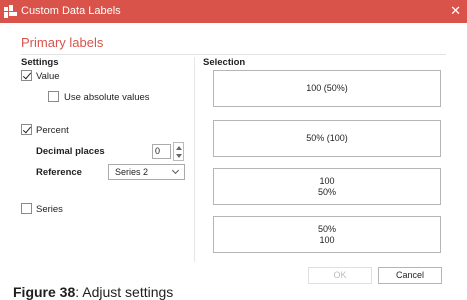 Image resolution: width=467 pixels, height=300 pixels. I want to click on chevron-down-icon, so click(175, 170).